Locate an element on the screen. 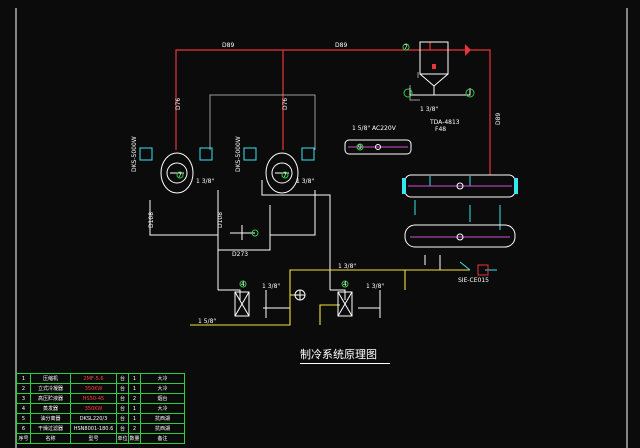 This screenshot has height=448, width=640. circle-label-2: 7 is located at coordinates (180, 175).